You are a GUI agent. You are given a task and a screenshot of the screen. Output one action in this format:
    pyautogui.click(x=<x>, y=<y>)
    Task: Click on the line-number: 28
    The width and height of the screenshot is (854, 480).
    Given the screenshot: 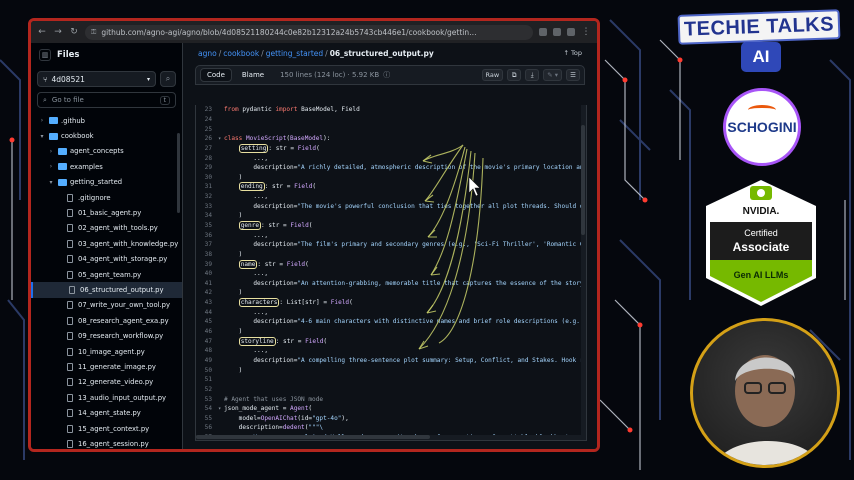 What is the action you would take?
    pyautogui.click(x=207, y=158)
    